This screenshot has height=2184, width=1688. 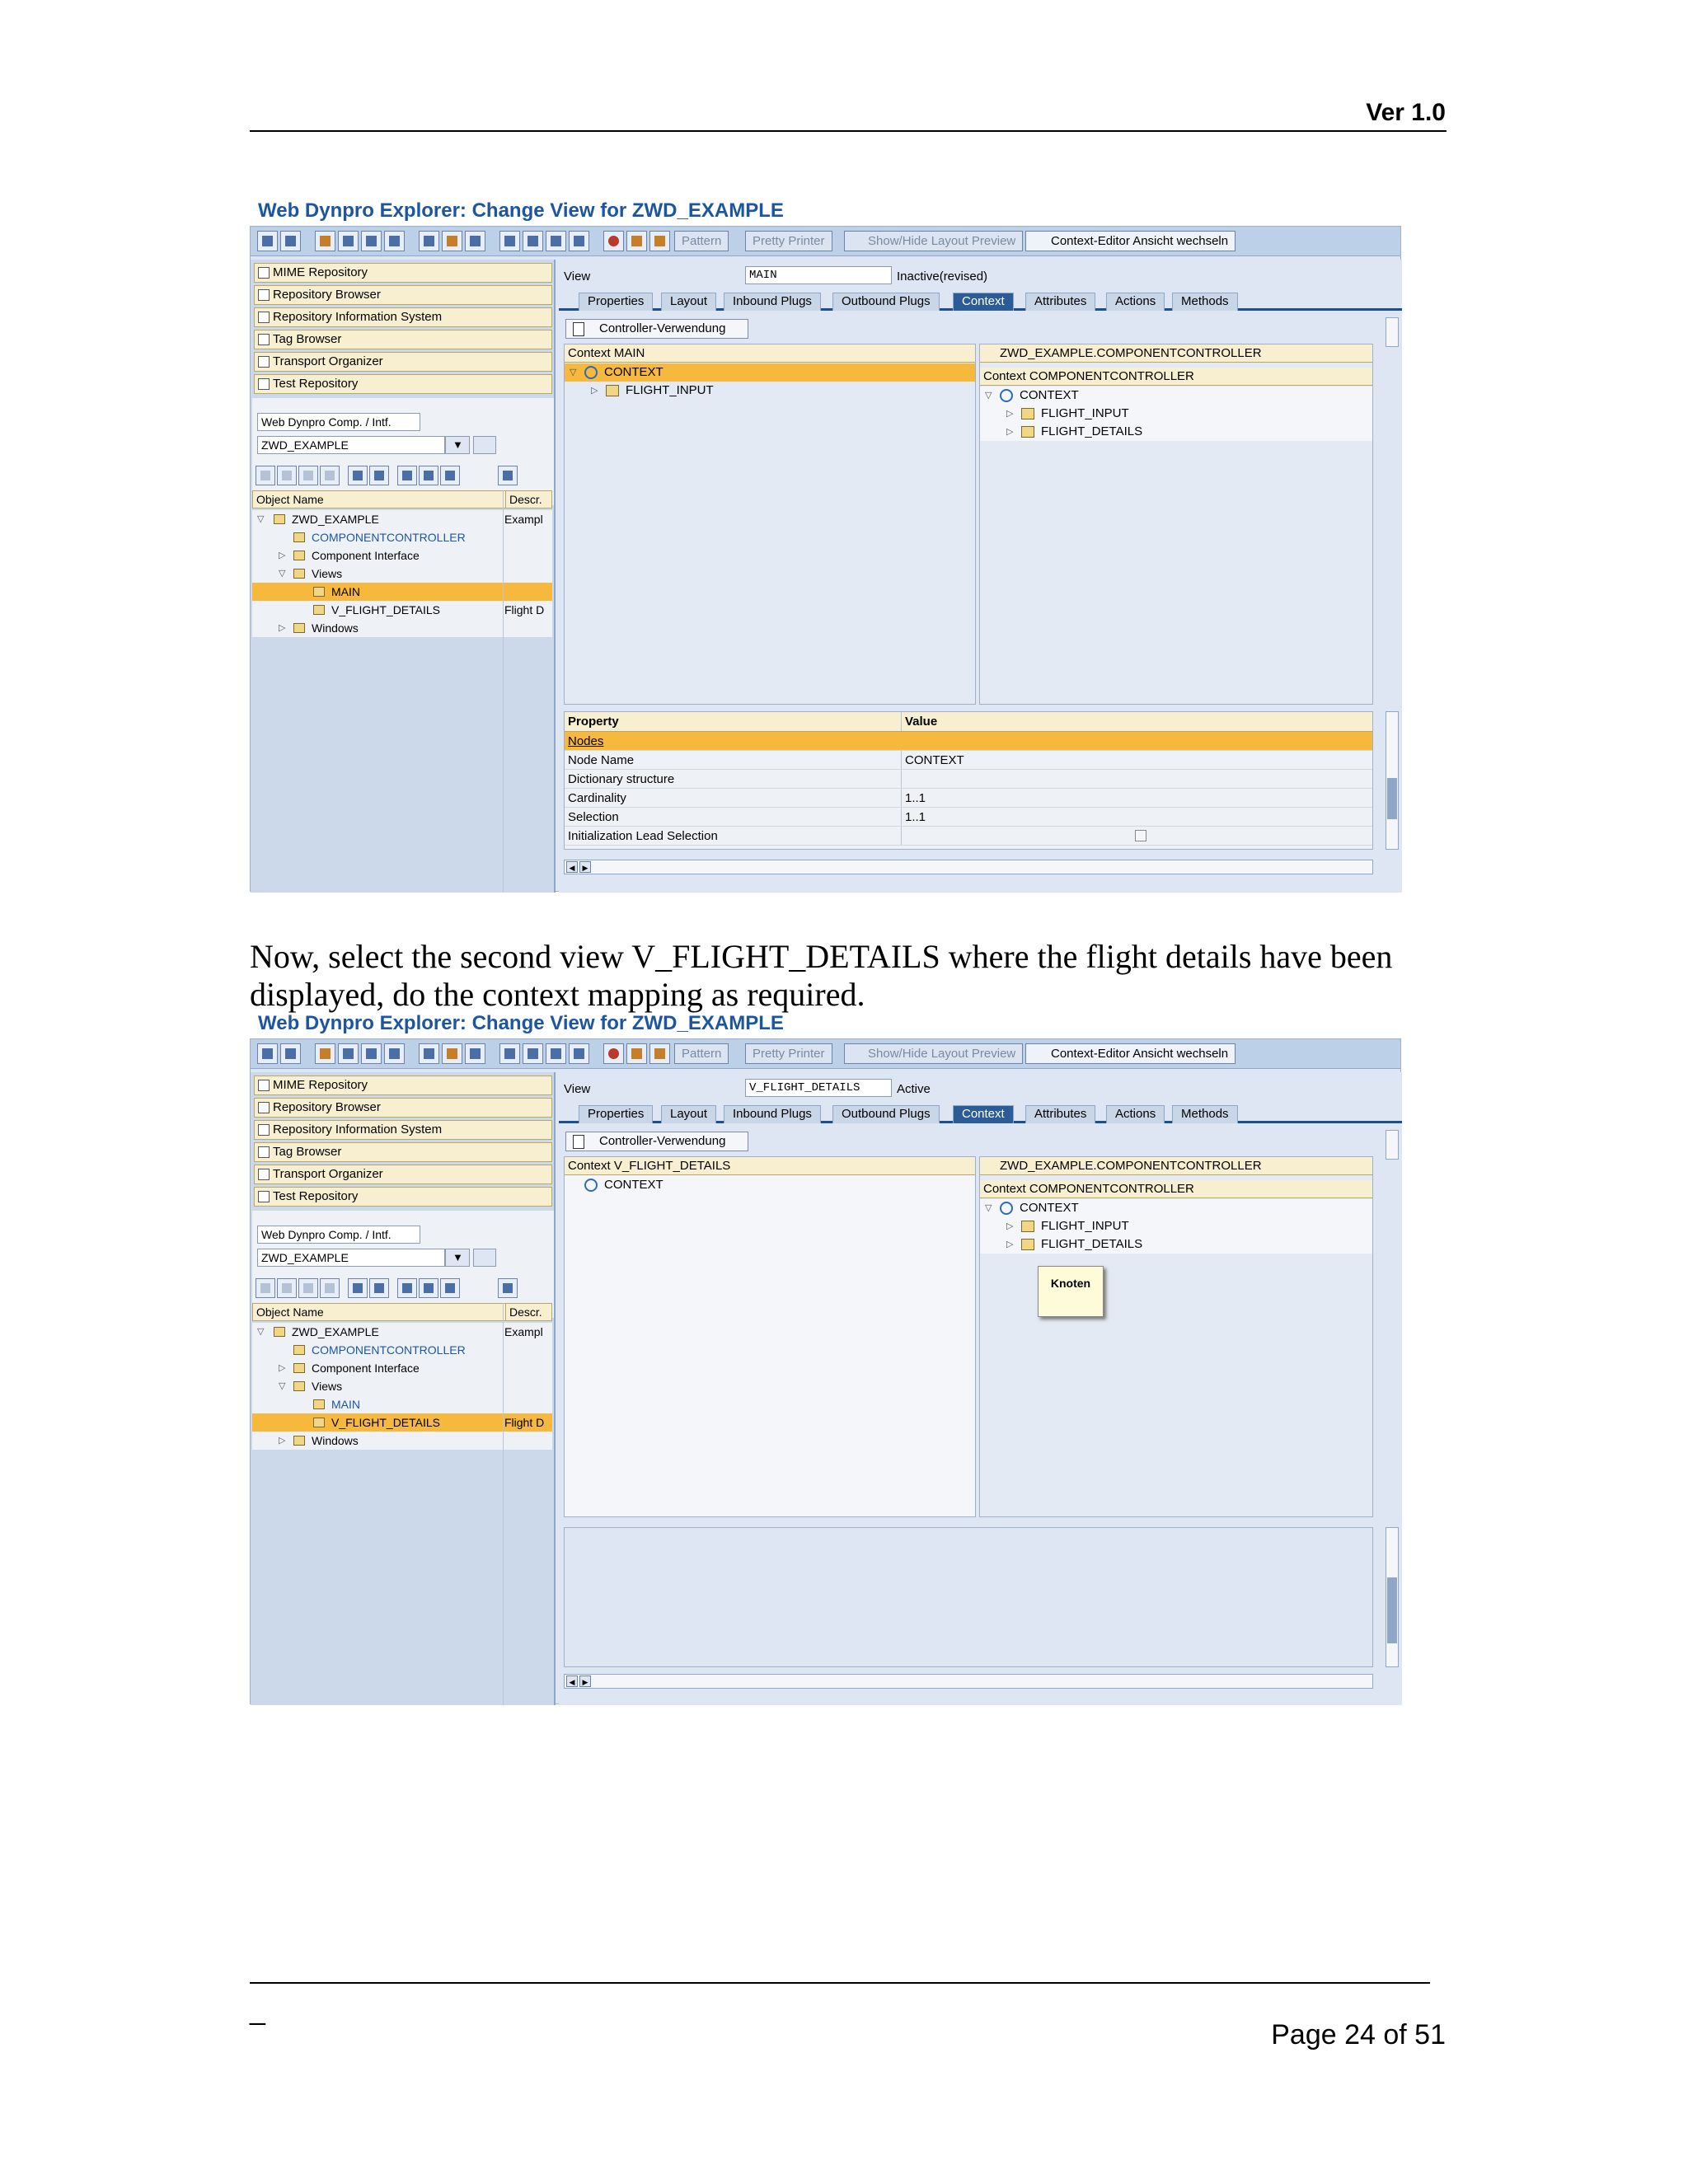 I want to click on tree-item-views: ▽ Views, so click(x=402, y=1386).